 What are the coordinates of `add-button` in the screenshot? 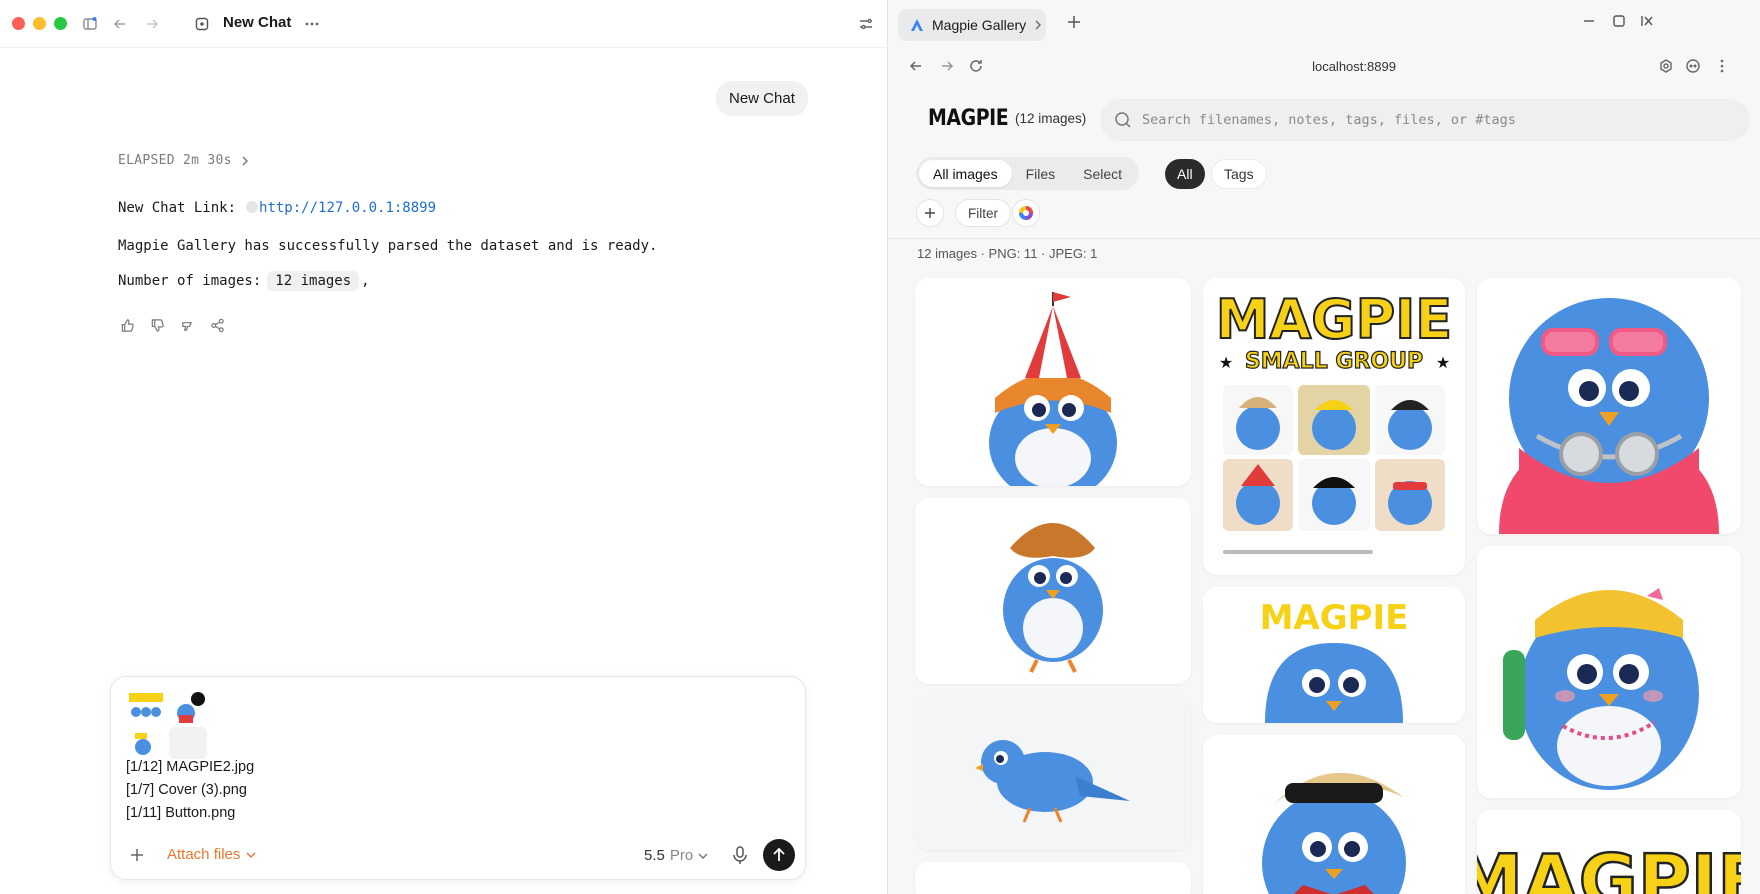 It's located at (137, 855).